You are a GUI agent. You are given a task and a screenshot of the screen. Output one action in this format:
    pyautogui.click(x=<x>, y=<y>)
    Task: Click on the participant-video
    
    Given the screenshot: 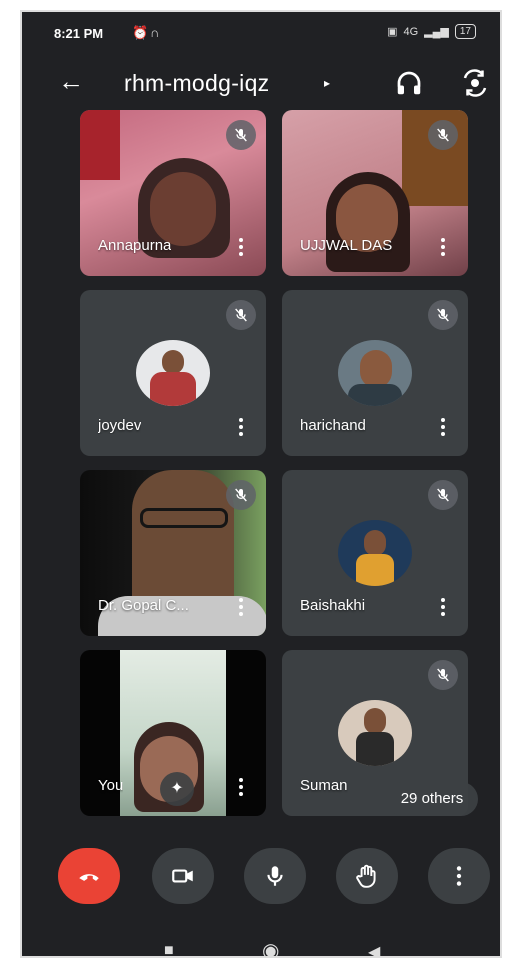 What is the action you would take?
    pyautogui.click(x=183, y=540)
    